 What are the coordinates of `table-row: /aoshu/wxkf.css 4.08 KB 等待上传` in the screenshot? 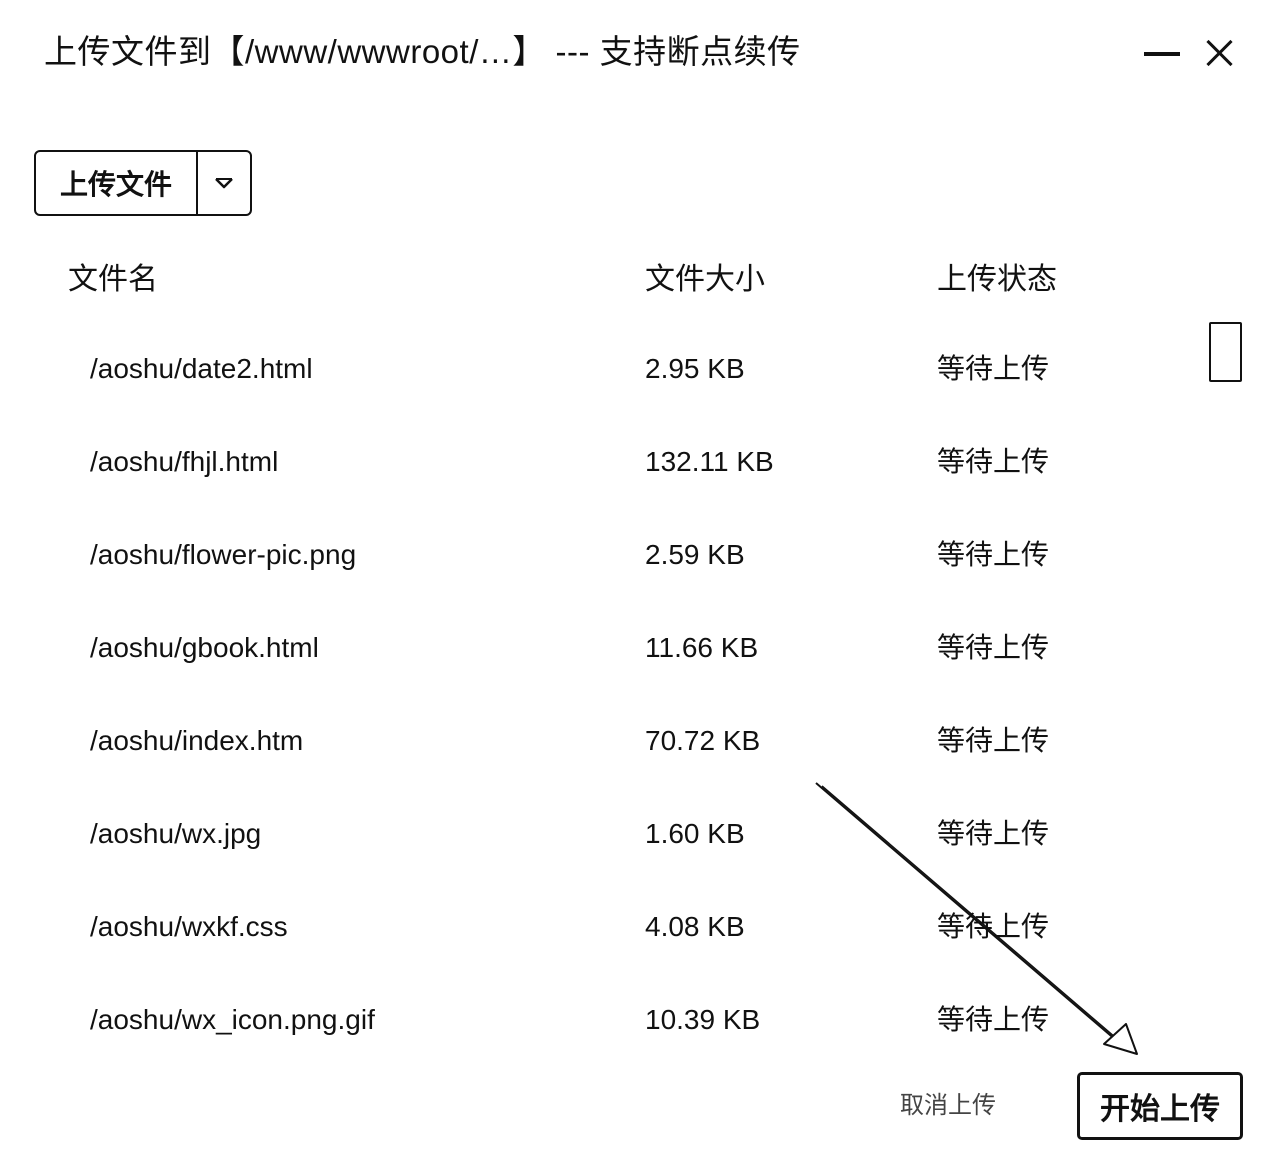 It's located at (600, 926).